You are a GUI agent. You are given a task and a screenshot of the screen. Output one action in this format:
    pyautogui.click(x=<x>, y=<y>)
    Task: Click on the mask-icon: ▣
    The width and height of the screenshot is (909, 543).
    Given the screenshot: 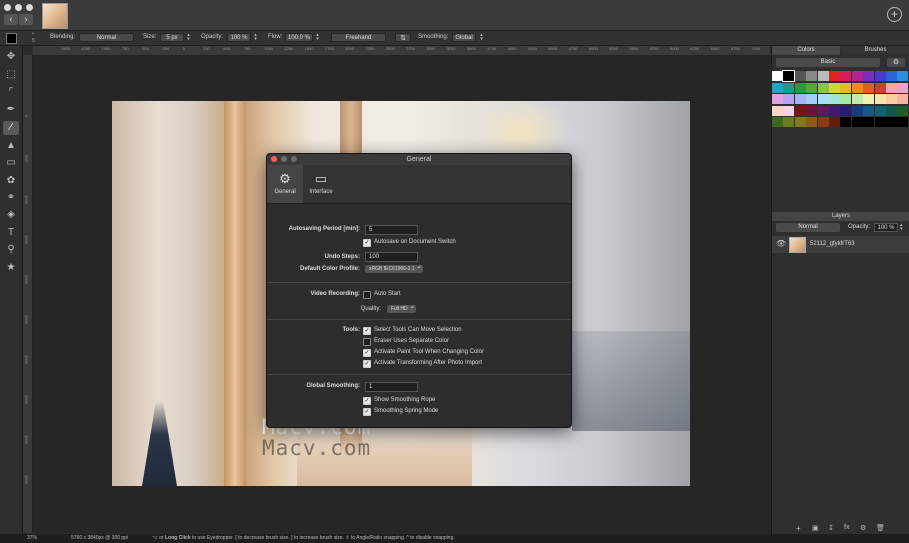 What is the action you would take?
    pyautogui.click(x=815, y=528)
    